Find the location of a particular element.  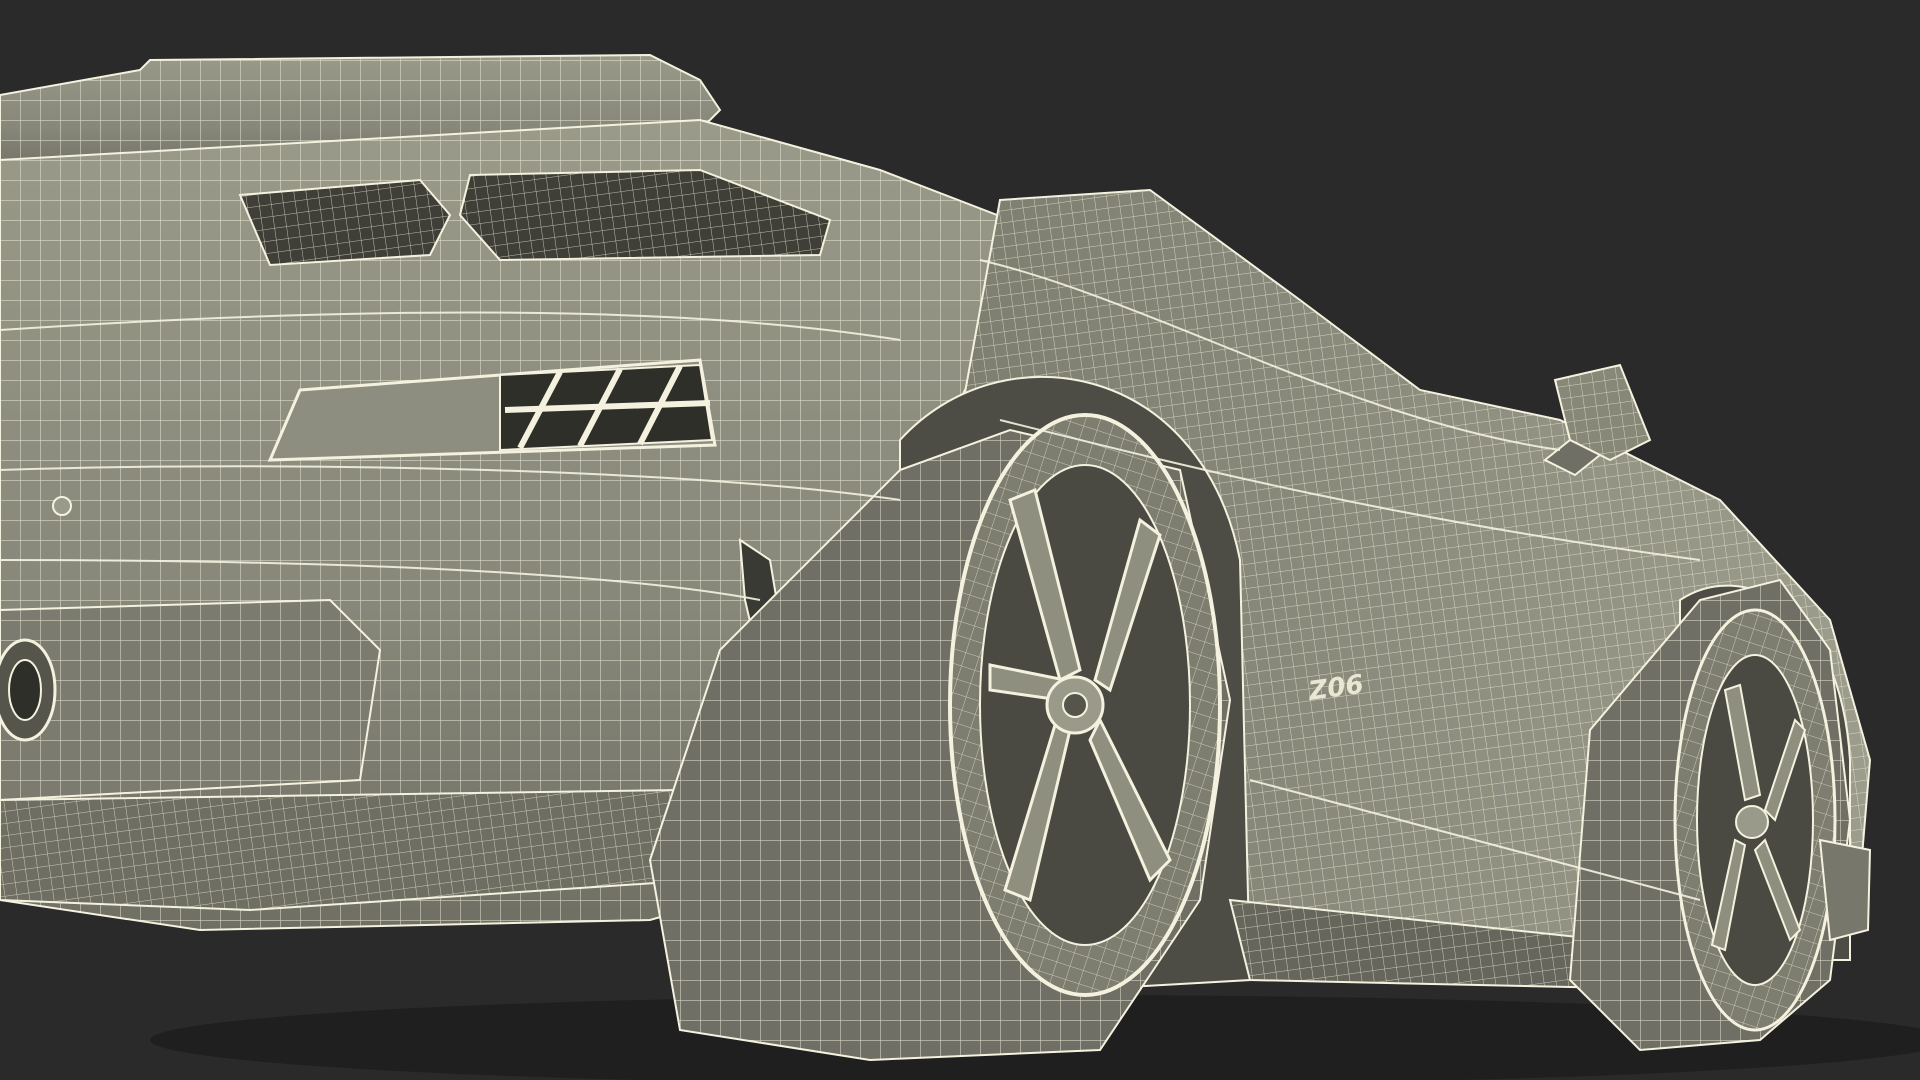

rear-wheel-rim is located at coordinates (1085, 705).